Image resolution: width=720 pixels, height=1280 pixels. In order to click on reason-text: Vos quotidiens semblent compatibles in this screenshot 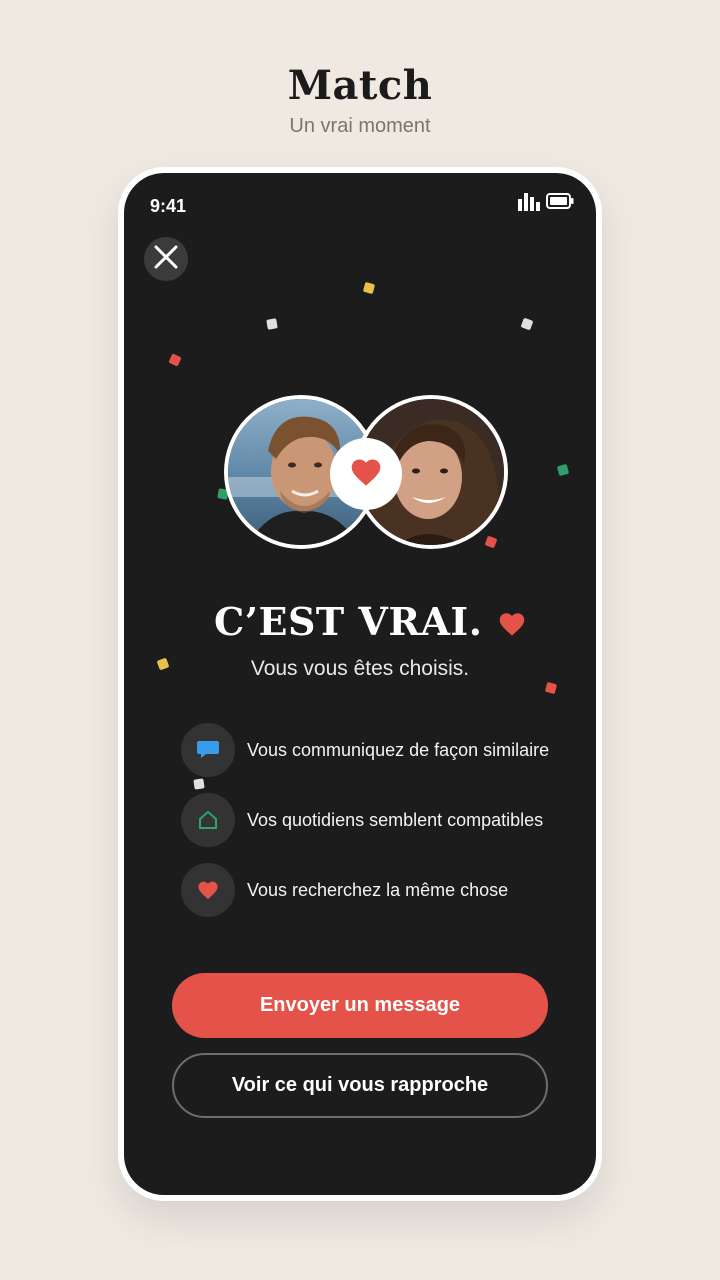, I will do `click(395, 819)`.